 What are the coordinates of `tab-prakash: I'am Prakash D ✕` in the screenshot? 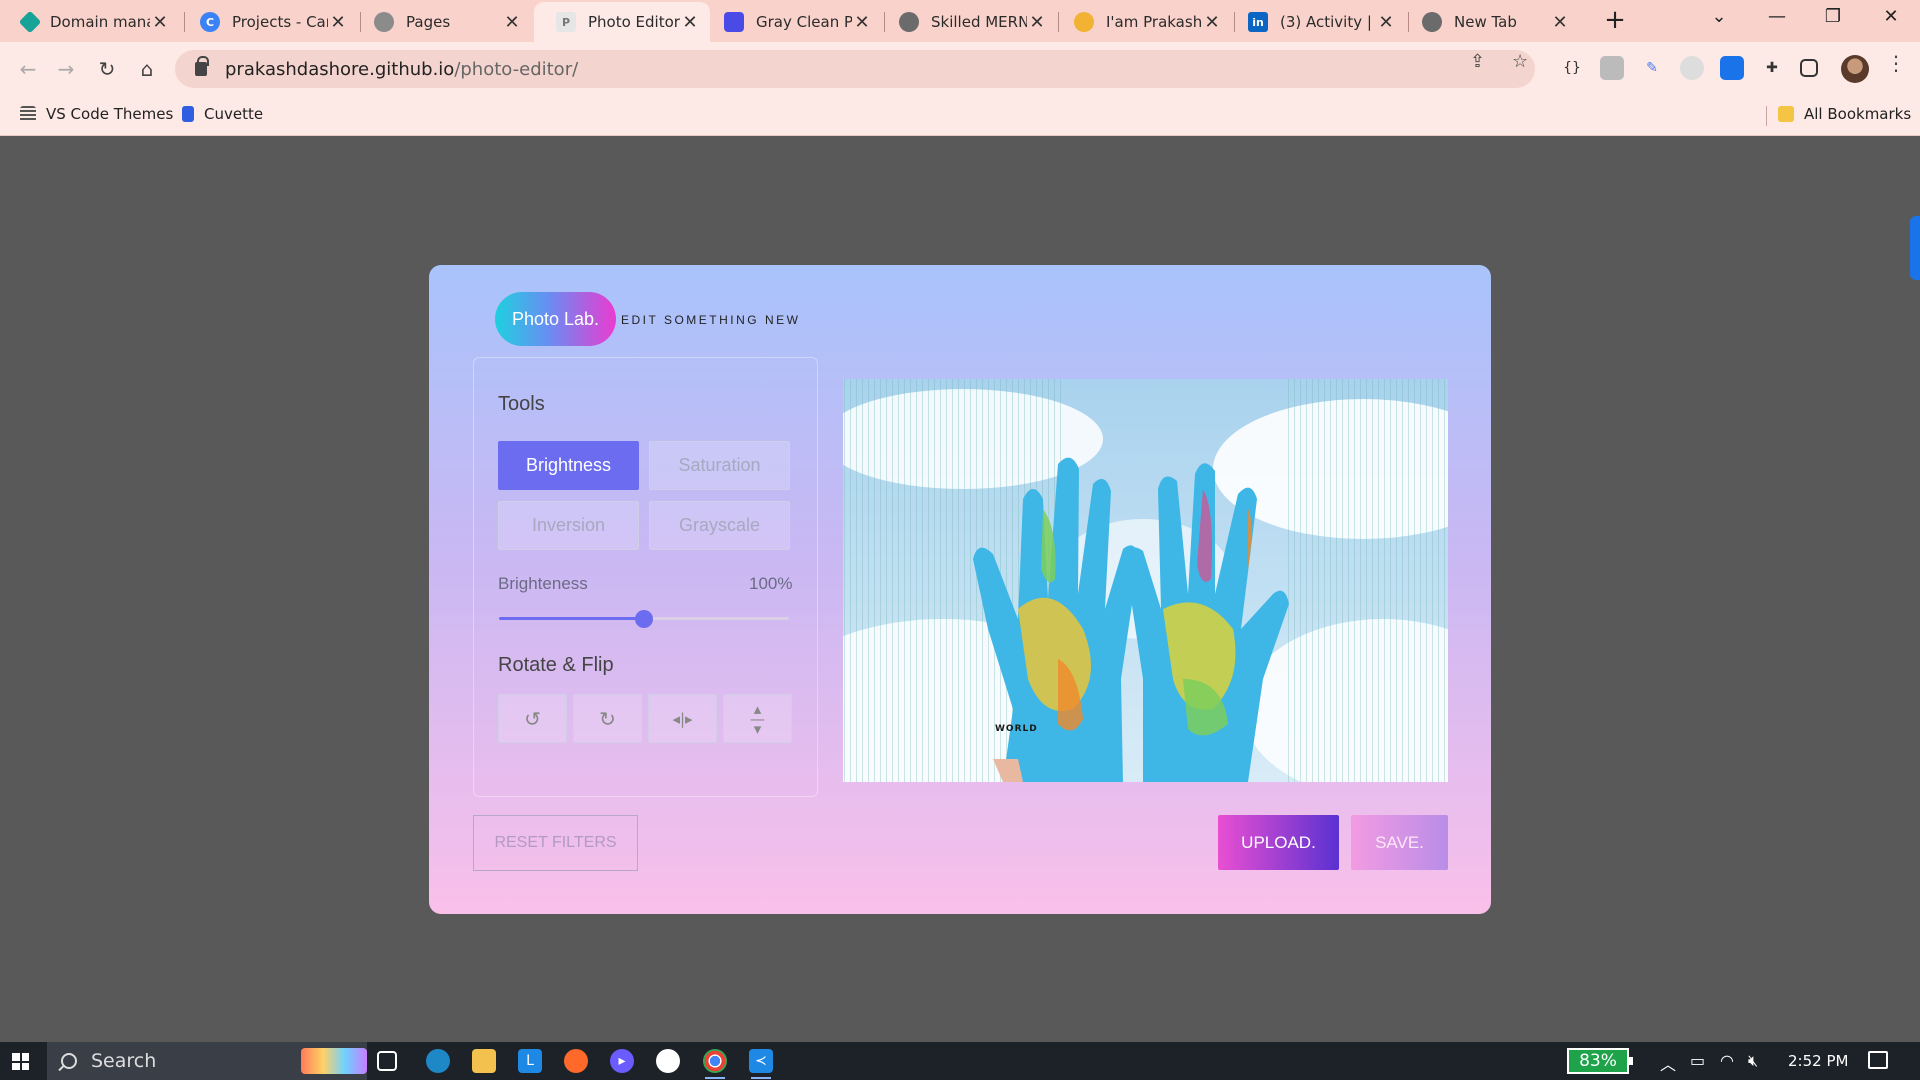 It's located at (1142, 22).